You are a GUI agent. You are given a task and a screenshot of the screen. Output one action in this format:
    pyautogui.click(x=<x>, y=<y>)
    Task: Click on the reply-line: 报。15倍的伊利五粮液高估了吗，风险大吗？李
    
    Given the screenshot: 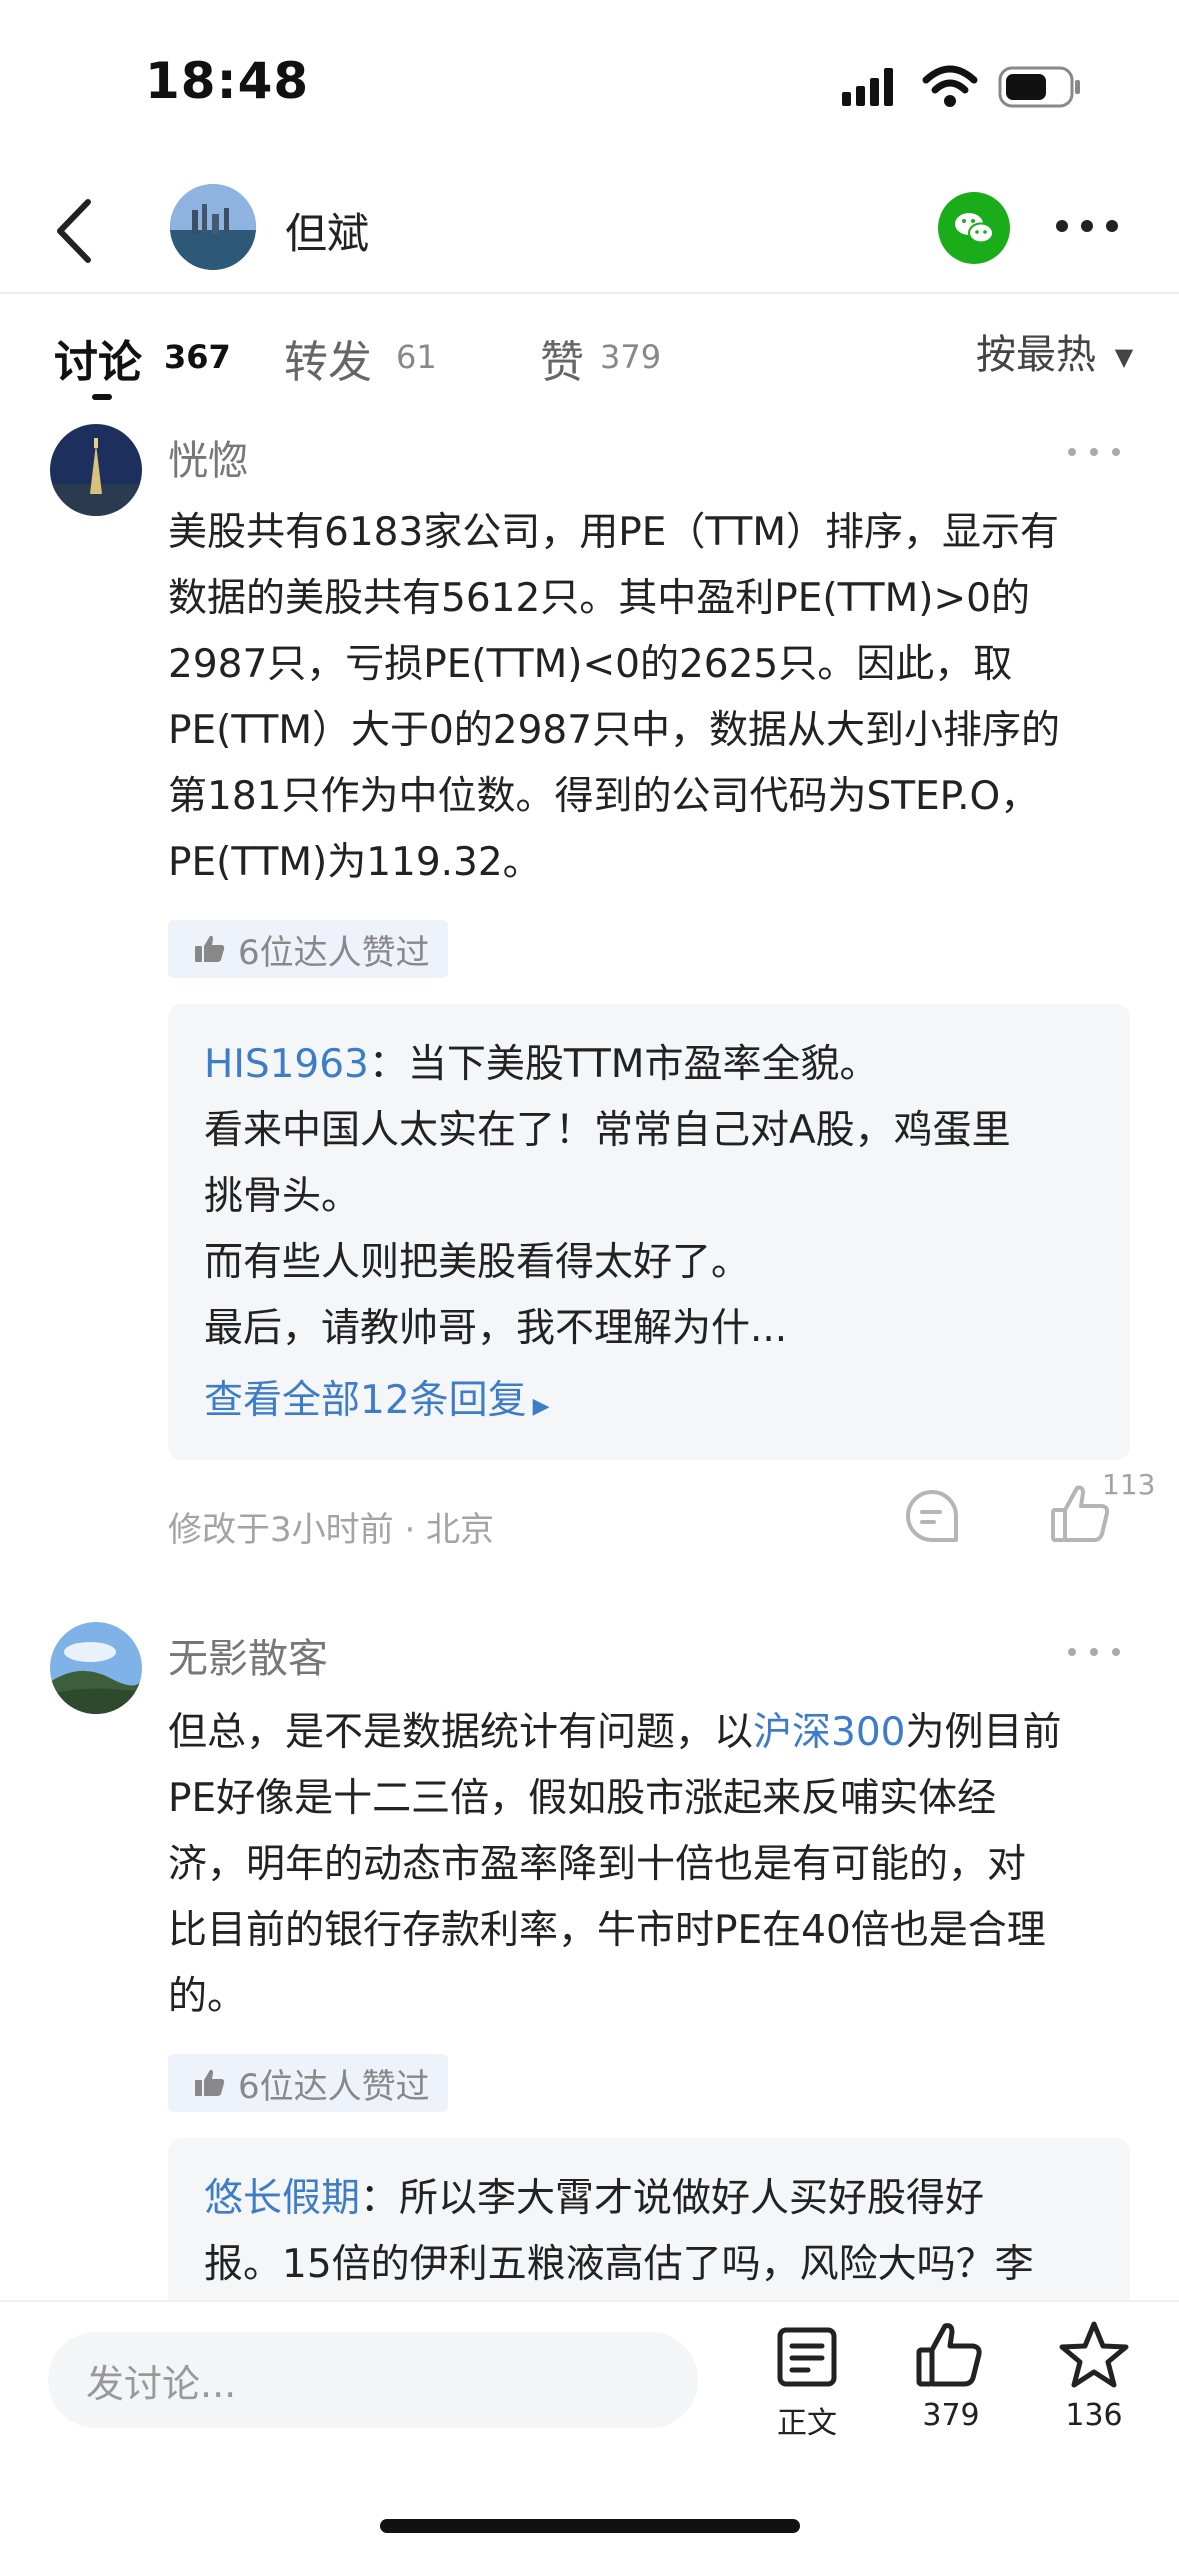 What is the action you would take?
    pyautogui.click(x=619, y=2264)
    